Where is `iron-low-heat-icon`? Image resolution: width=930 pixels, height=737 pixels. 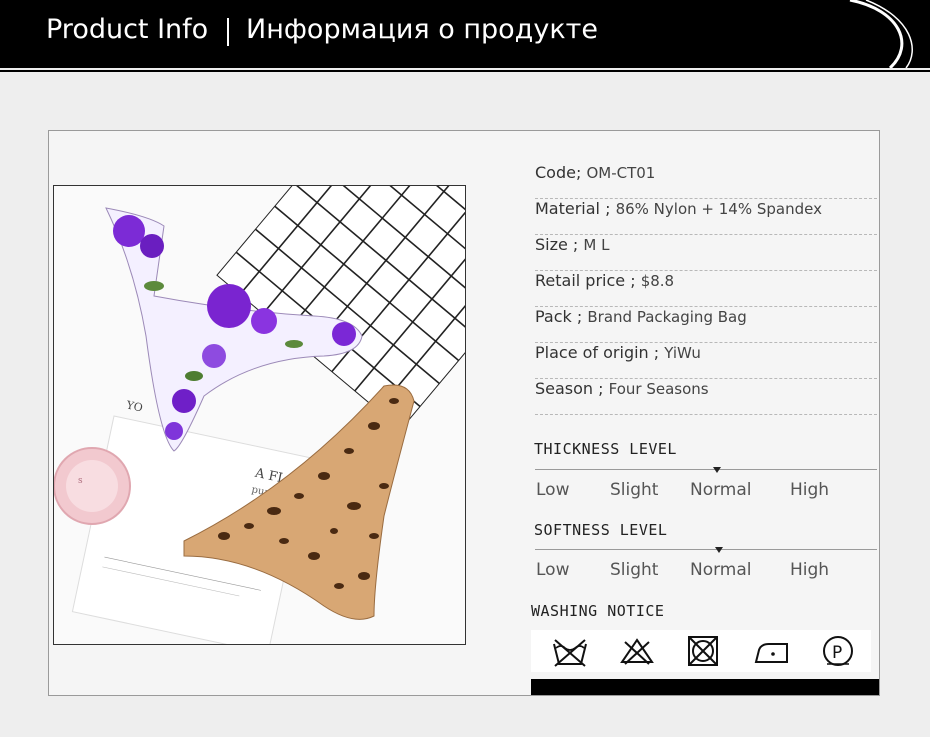
iron-low-heat-icon is located at coordinates (771, 653).